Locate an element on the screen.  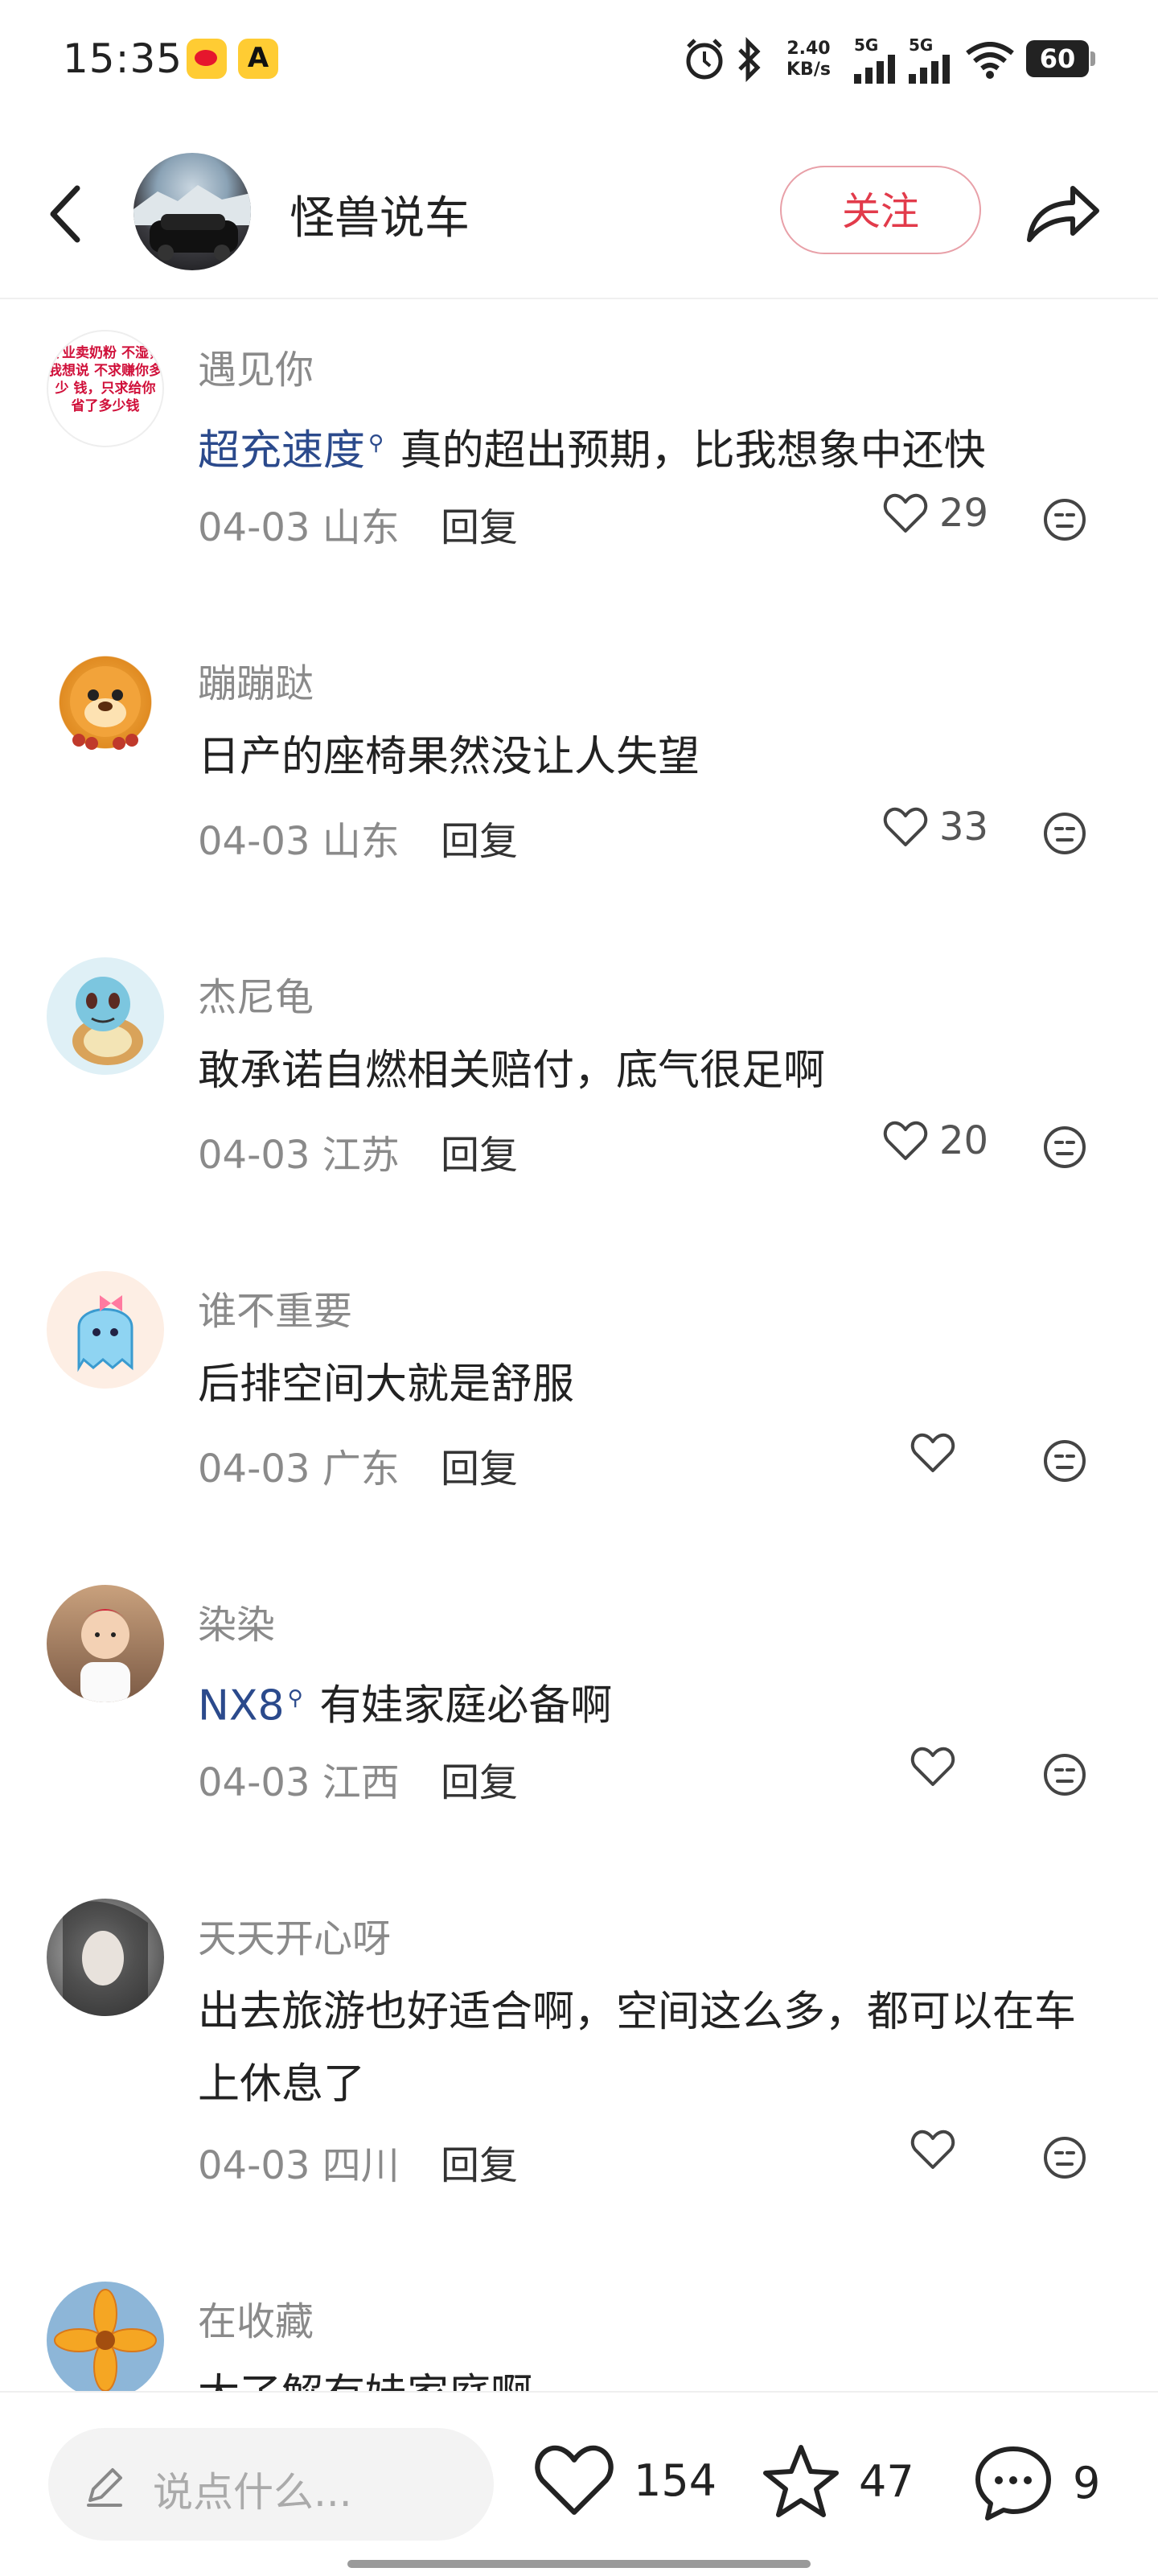
comment-text: 后排空间大就是舒服 is located at coordinates (386, 1384).